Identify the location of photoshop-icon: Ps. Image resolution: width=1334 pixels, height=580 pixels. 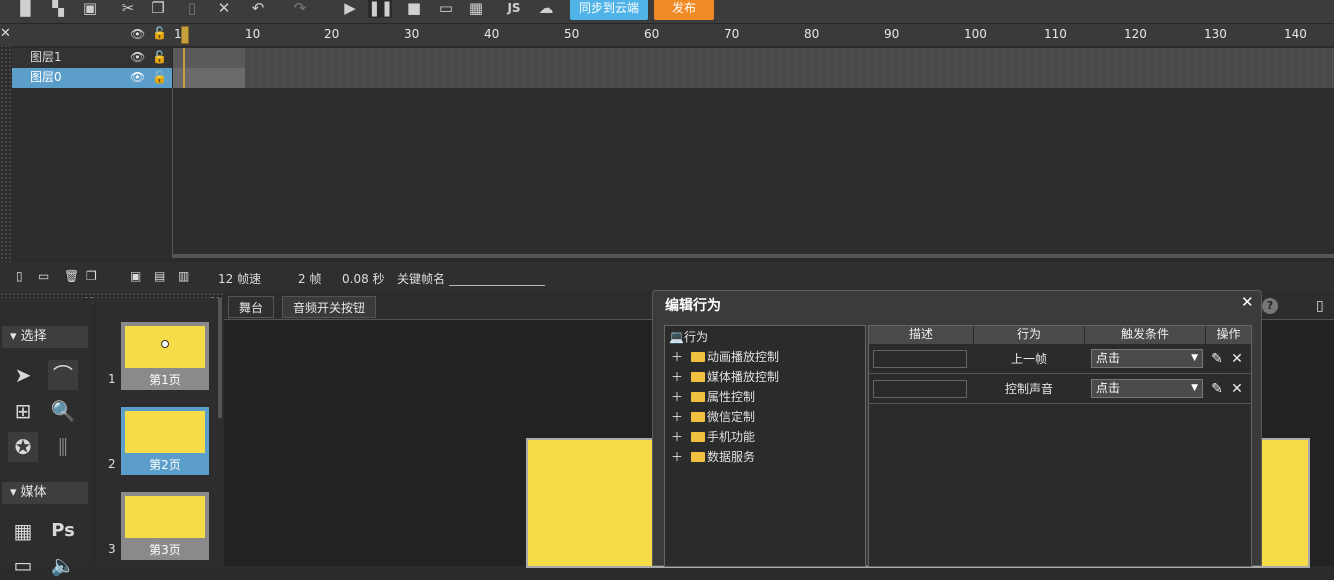
(63, 531).